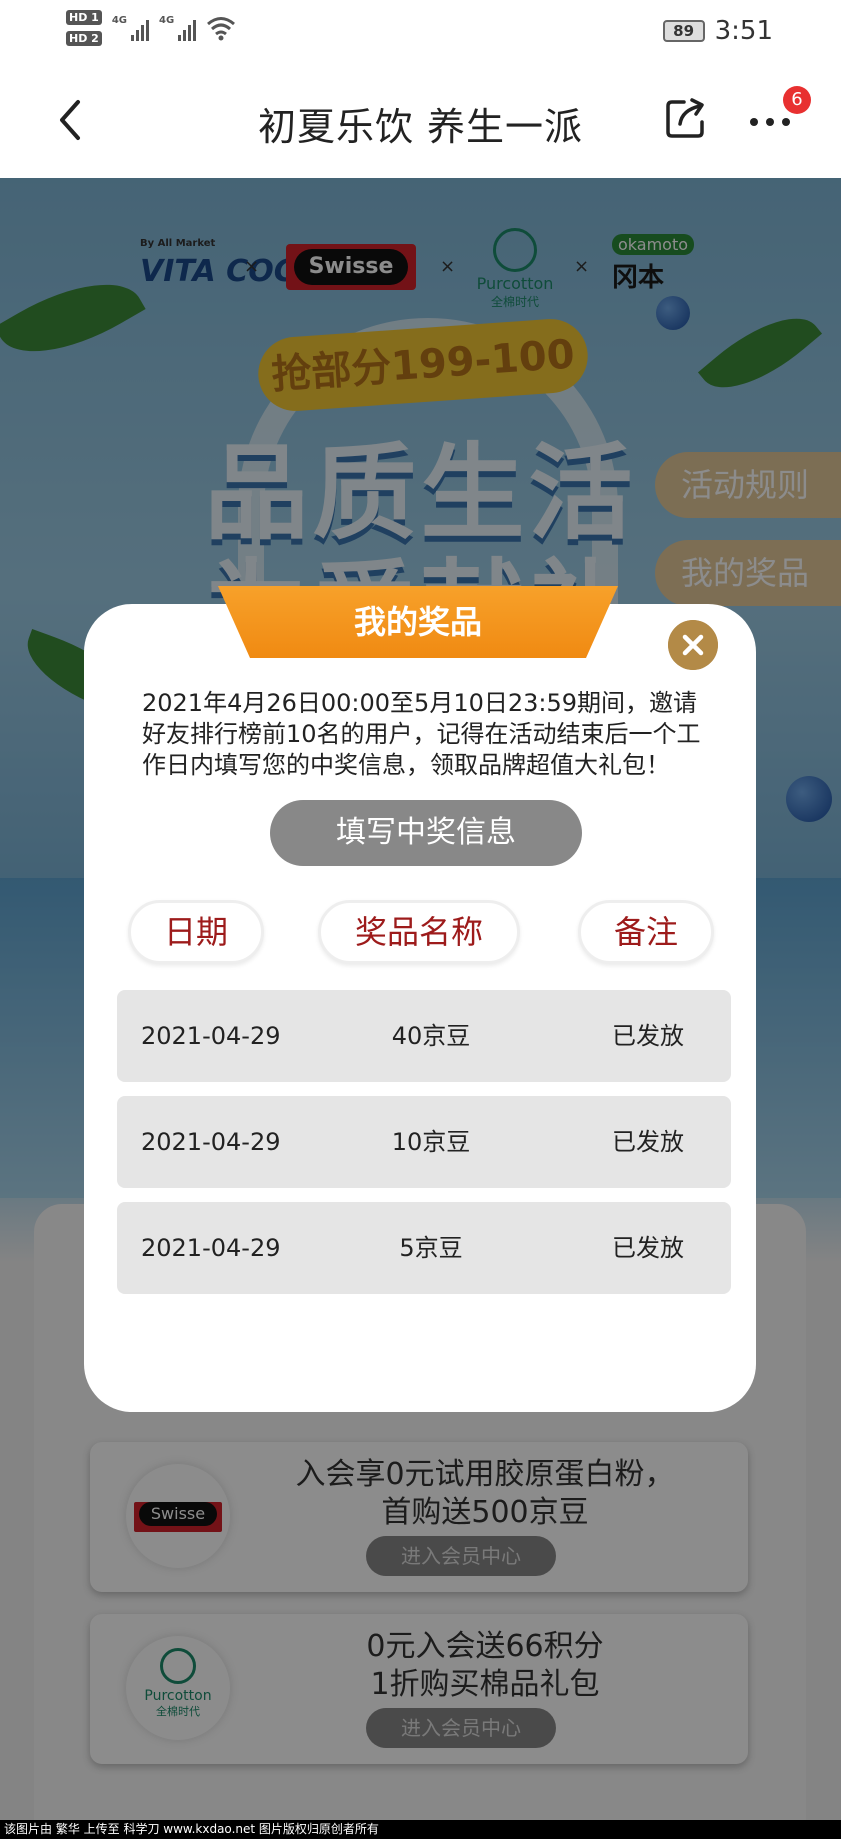 This screenshot has height=1839, width=841. Describe the element at coordinates (743, 31) in the screenshot. I see `clock: 3:51` at that location.